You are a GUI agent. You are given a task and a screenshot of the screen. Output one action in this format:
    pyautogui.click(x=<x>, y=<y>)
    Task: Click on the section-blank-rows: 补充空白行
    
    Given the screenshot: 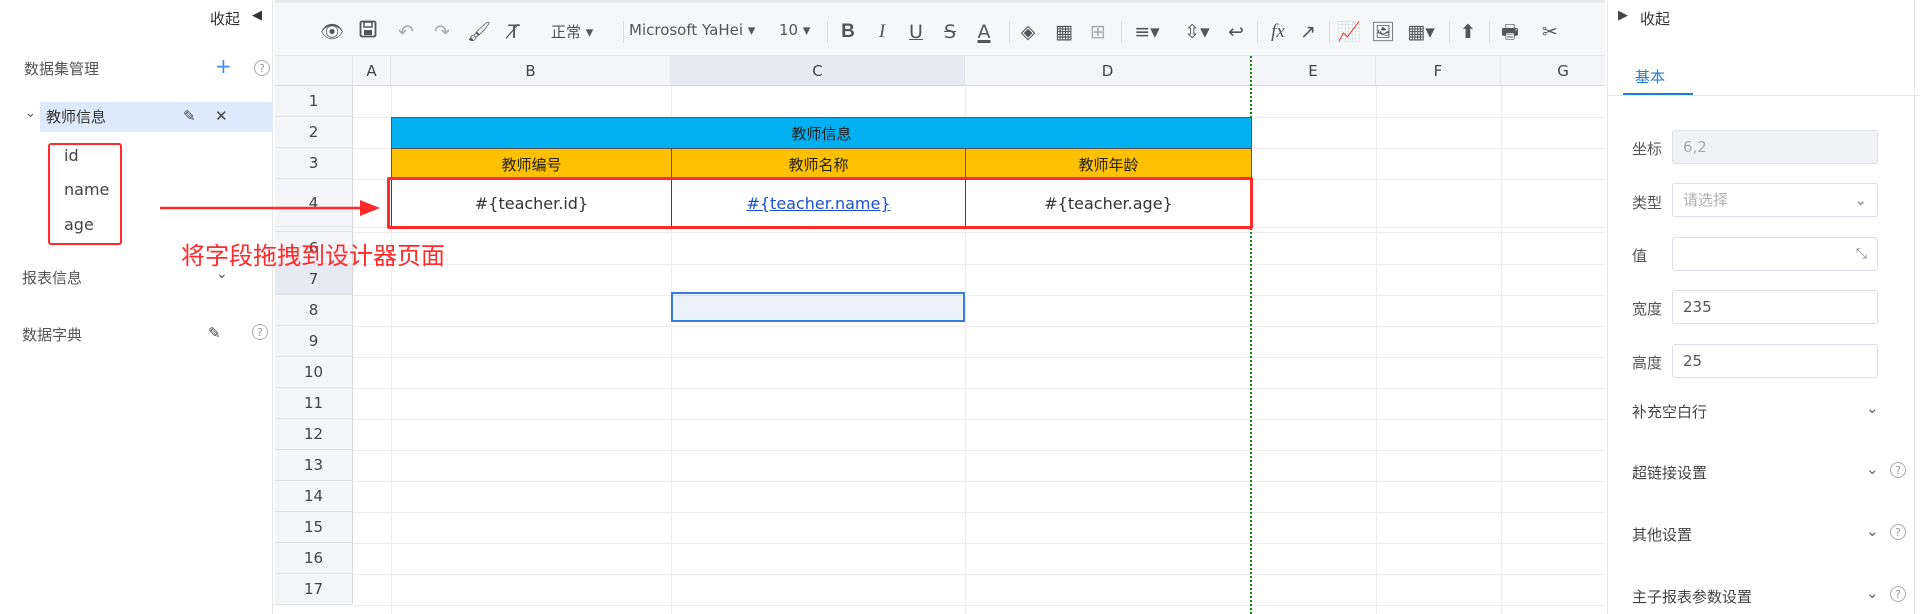 What is the action you would take?
    pyautogui.click(x=1669, y=411)
    